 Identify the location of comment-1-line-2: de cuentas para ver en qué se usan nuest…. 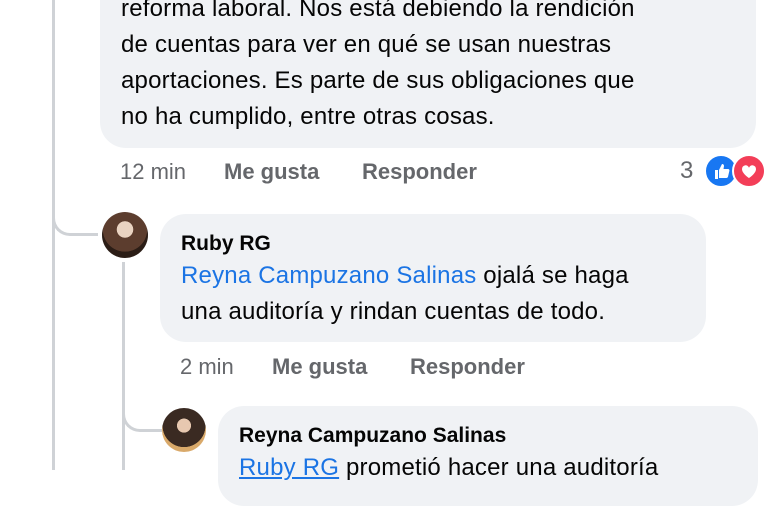
(366, 44).